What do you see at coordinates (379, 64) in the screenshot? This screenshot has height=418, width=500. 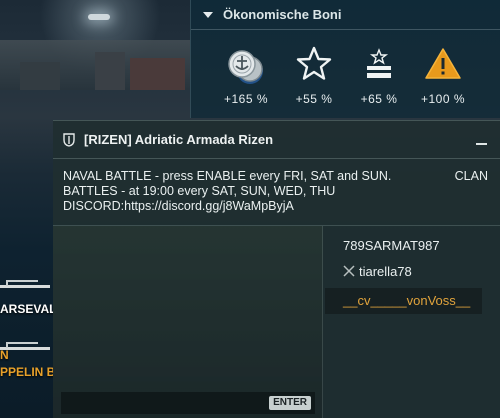 I see `commander-xp-icon` at bounding box center [379, 64].